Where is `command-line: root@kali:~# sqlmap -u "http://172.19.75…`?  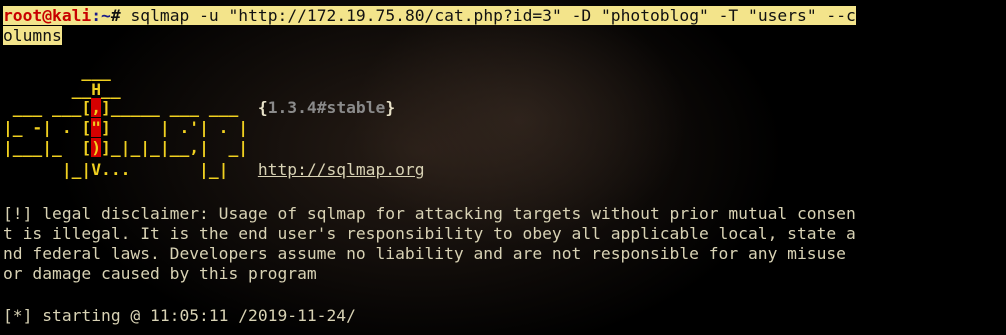 command-line: root@kali:~# sqlmap -u "http://172.19.75… is located at coordinates (429, 16).